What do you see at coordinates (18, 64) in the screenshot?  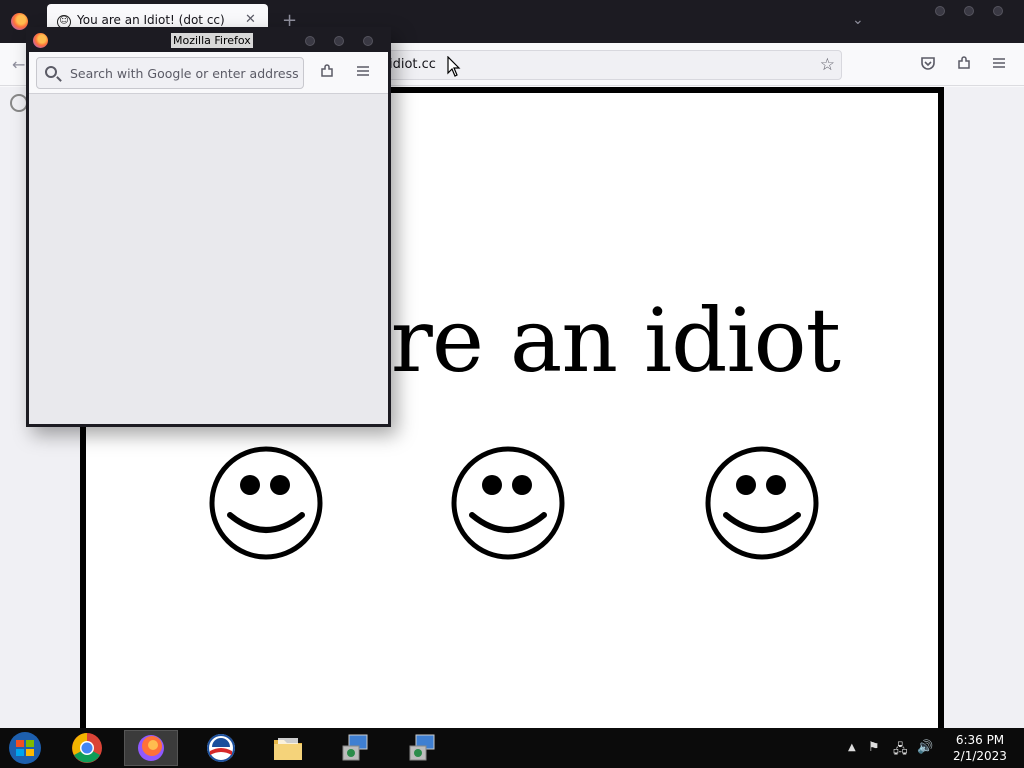 I see `back-arrow-icon: ←` at bounding box center [18, 64].